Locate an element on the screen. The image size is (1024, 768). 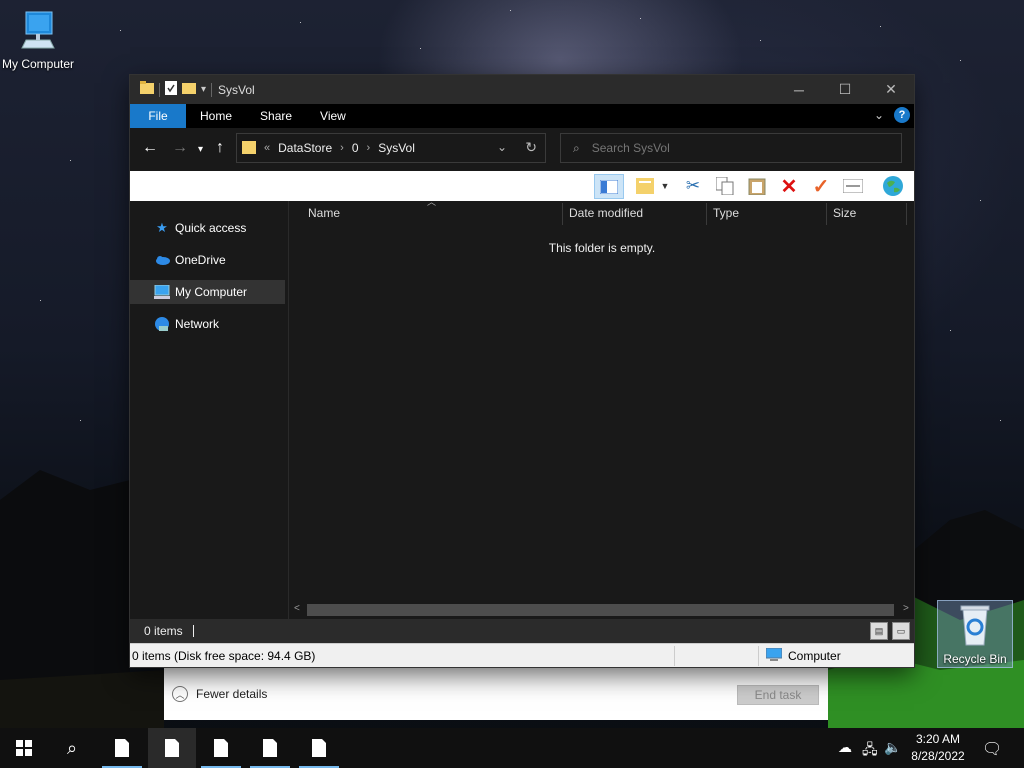
sidebar-item-my-computer: My Computer is located at coordinates (207, 292).